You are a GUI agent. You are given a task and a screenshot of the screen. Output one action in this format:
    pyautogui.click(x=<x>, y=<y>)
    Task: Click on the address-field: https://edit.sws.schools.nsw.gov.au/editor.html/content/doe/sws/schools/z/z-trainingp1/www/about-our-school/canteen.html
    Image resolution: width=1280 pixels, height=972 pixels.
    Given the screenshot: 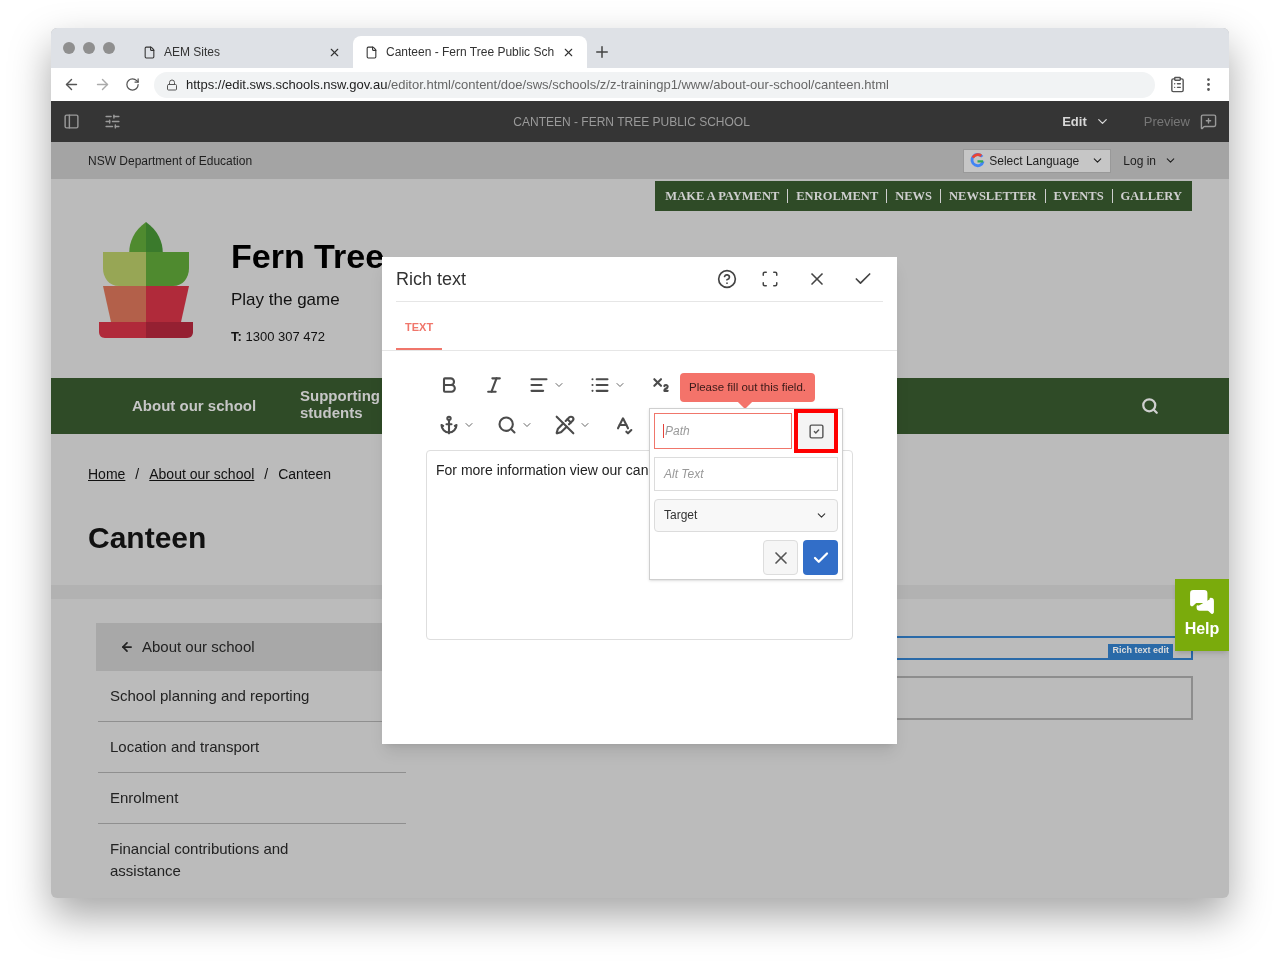 What is the action you would take?
    pyautogui.click(x=654, y=84)
    